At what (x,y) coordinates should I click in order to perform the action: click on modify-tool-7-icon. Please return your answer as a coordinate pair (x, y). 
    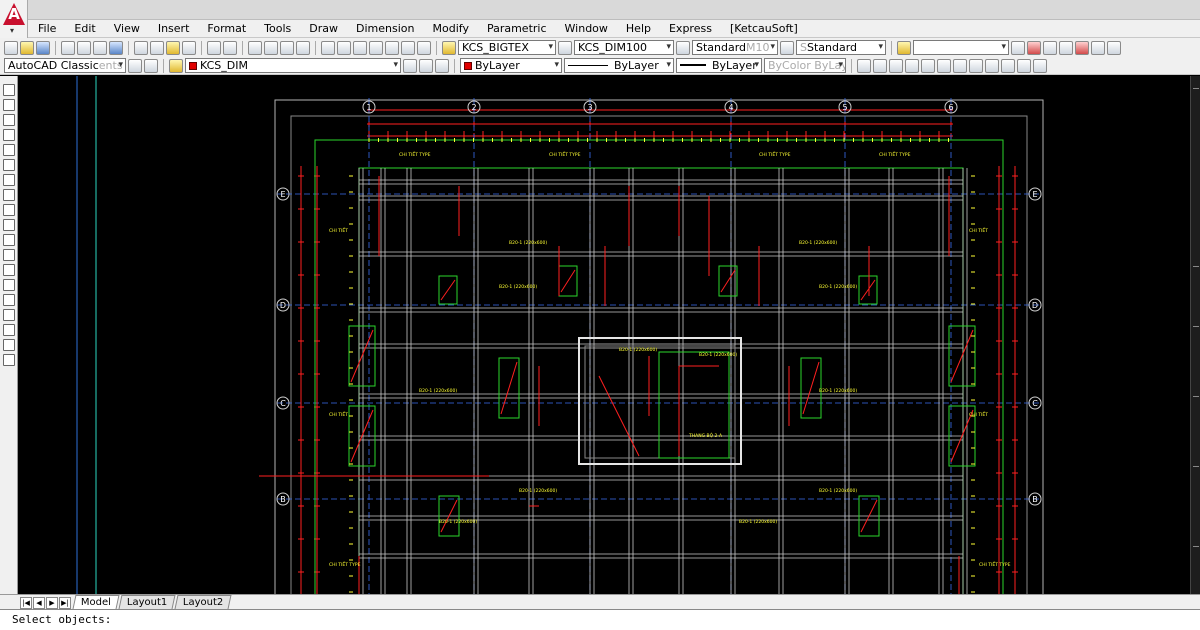
    Looking at the image, I should click on (960, 65).